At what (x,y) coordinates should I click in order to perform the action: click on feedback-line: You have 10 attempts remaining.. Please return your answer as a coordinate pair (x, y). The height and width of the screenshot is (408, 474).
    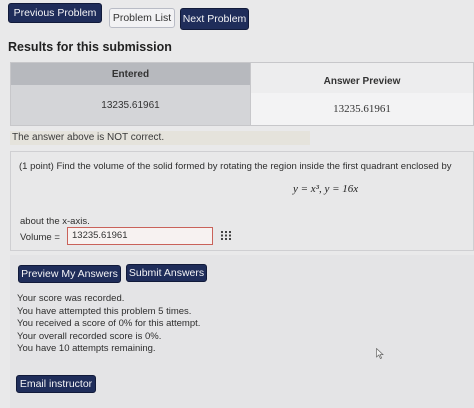
    Looking at the image, I should click on (86, 348).